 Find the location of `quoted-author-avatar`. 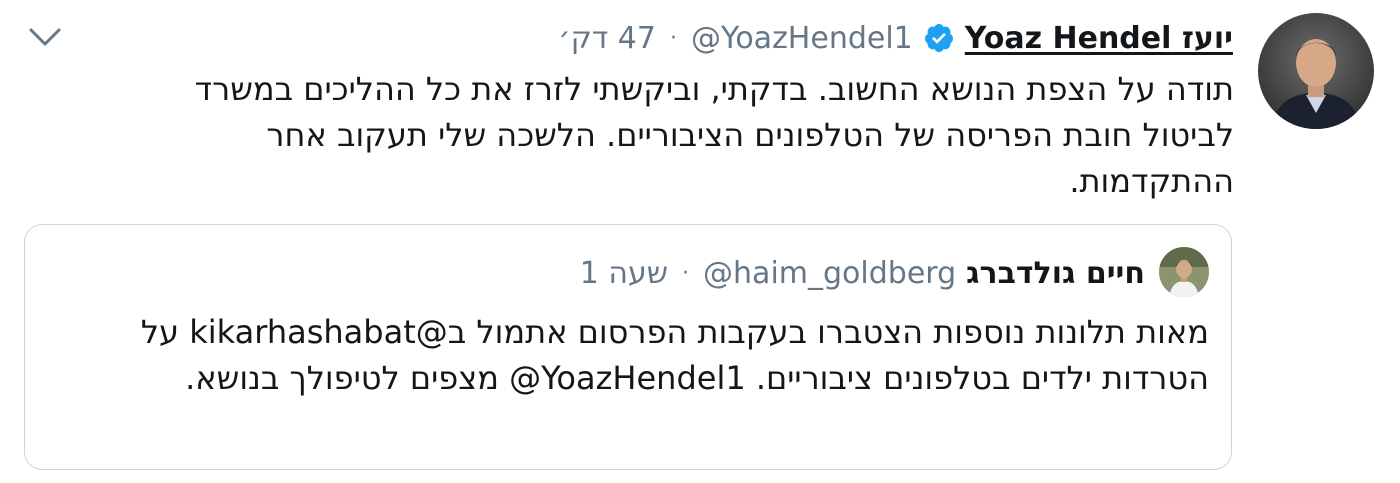

quoted-author-avatar is located at coordinates (1184, 272).